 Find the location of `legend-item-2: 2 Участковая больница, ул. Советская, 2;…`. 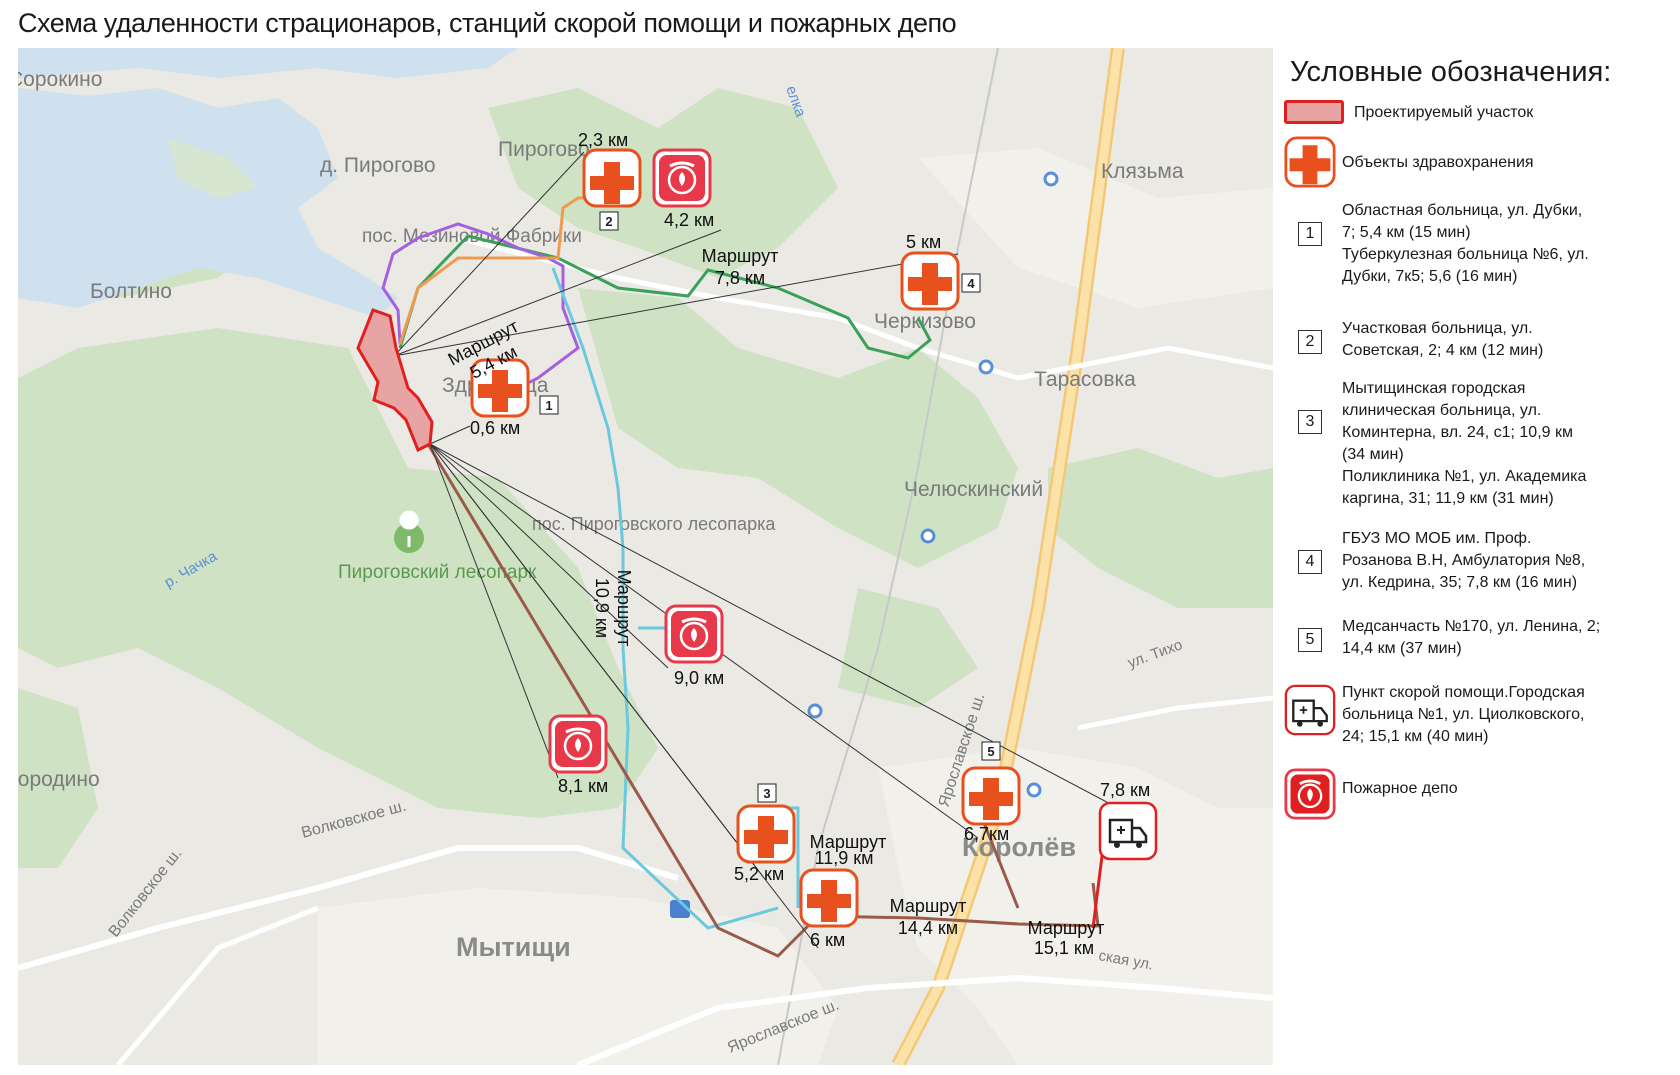

legend-item-2: 2 Участковая больница, ул. Советская, 2;… is located at coordinates (1478, 341).